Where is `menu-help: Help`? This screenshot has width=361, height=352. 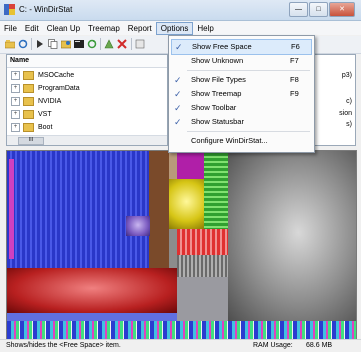 menu-help: Help is located at coordinates (205, 28).